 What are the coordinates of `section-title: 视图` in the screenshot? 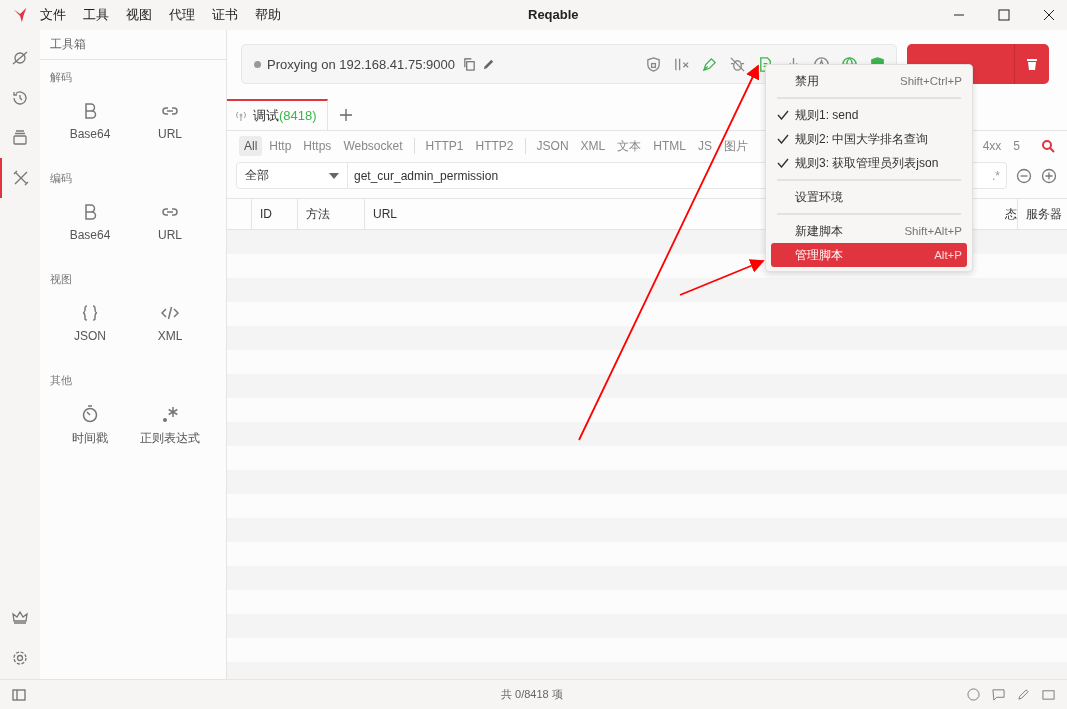 It's located at (61, 279).